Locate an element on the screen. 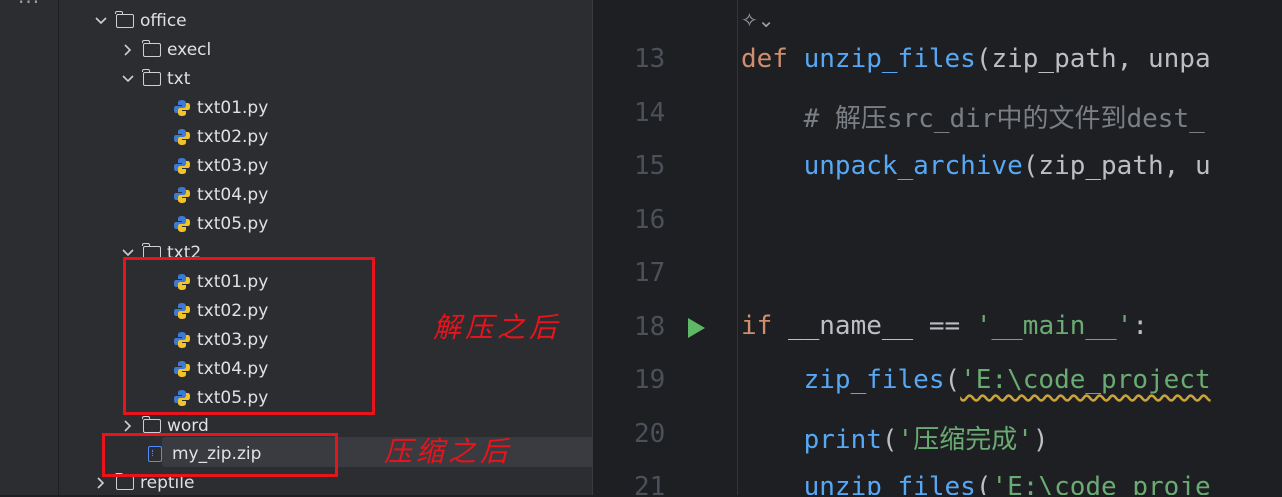 The height and width of the screenshot is (497, 1282). tree-folder-execl: execl is located at coordinates (166, 49).